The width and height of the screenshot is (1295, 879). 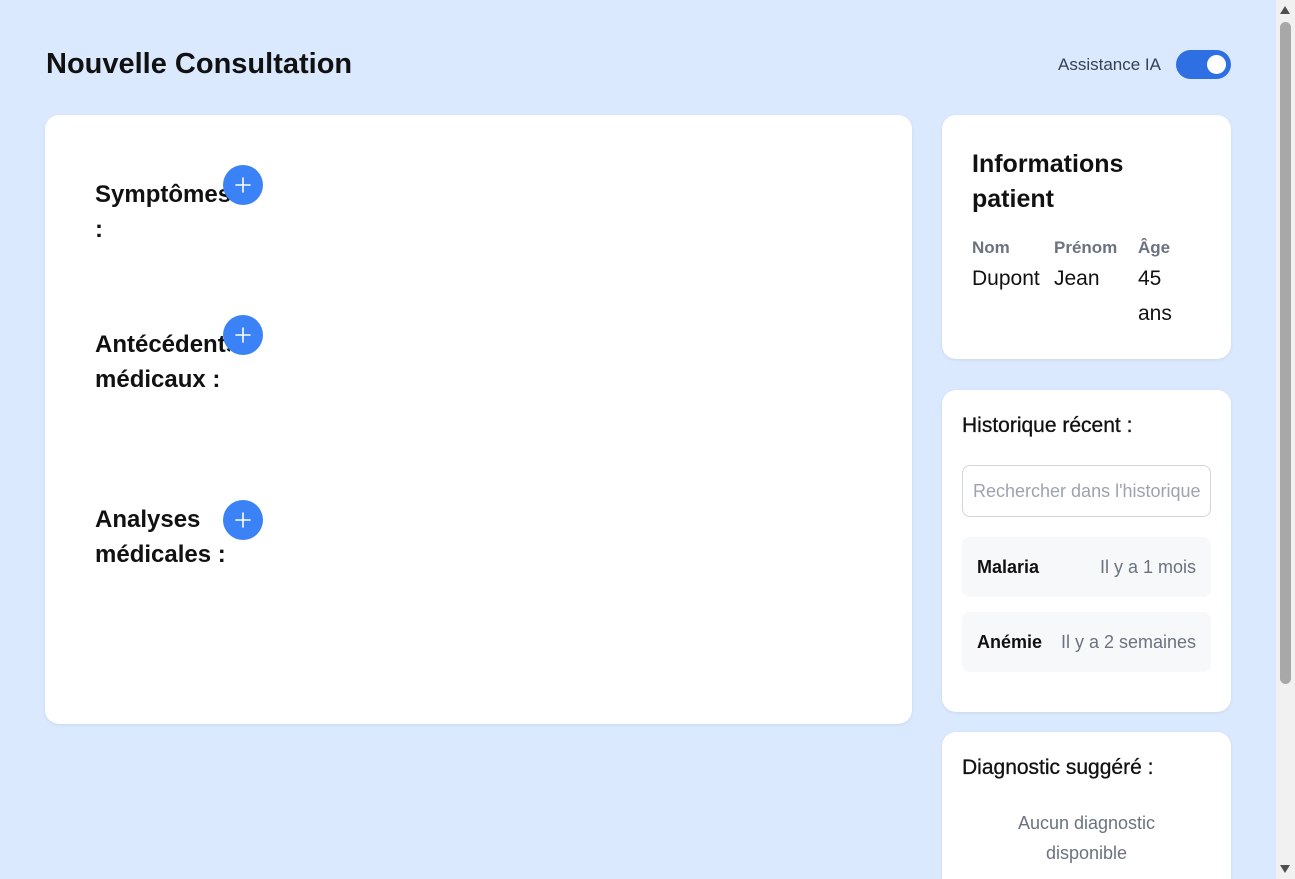 What do you see at coordinates (1285, 869) in the screenshot?
I see `scroll-down-arrow-icon` at bounding box center [1285, 869].